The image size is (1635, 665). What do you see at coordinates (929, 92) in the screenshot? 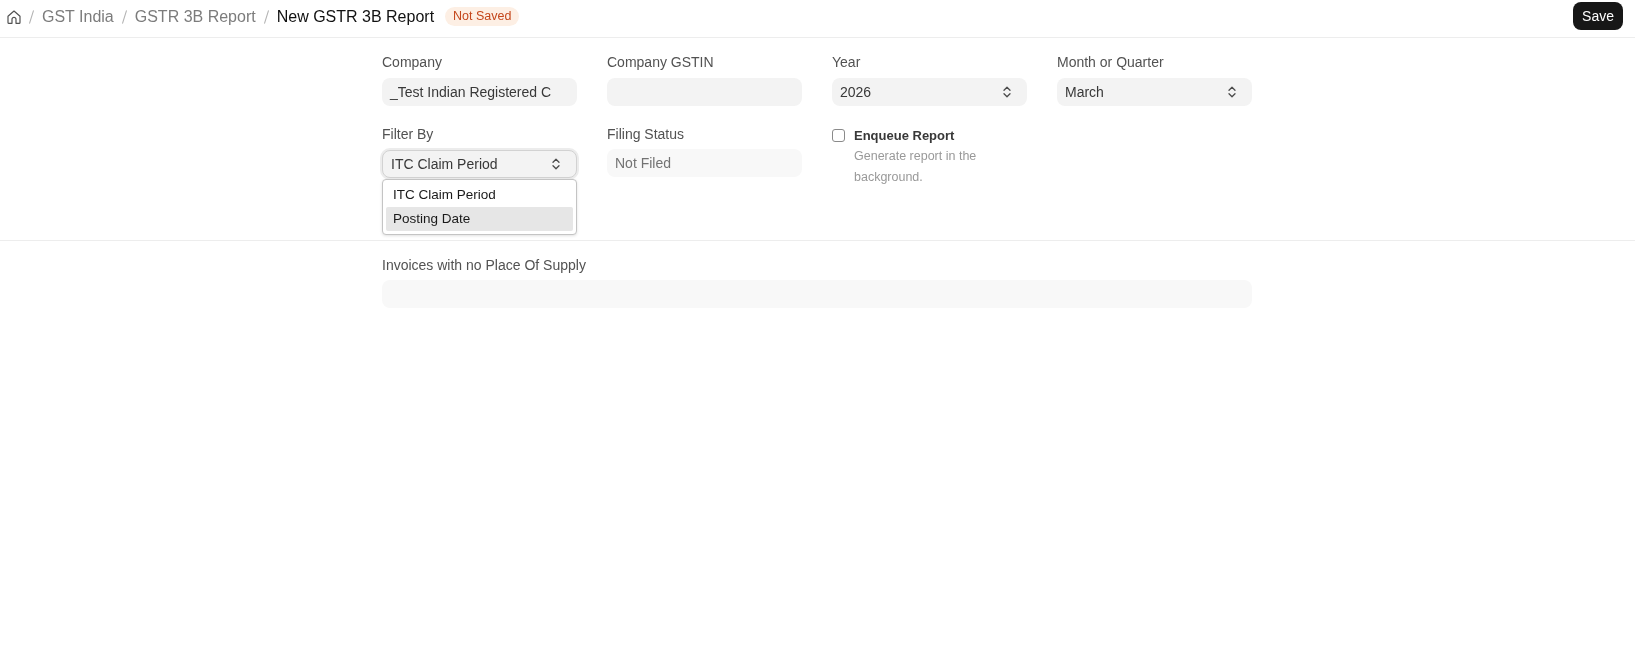
I see `select-field: 2026` at bounding box center [929, 92].